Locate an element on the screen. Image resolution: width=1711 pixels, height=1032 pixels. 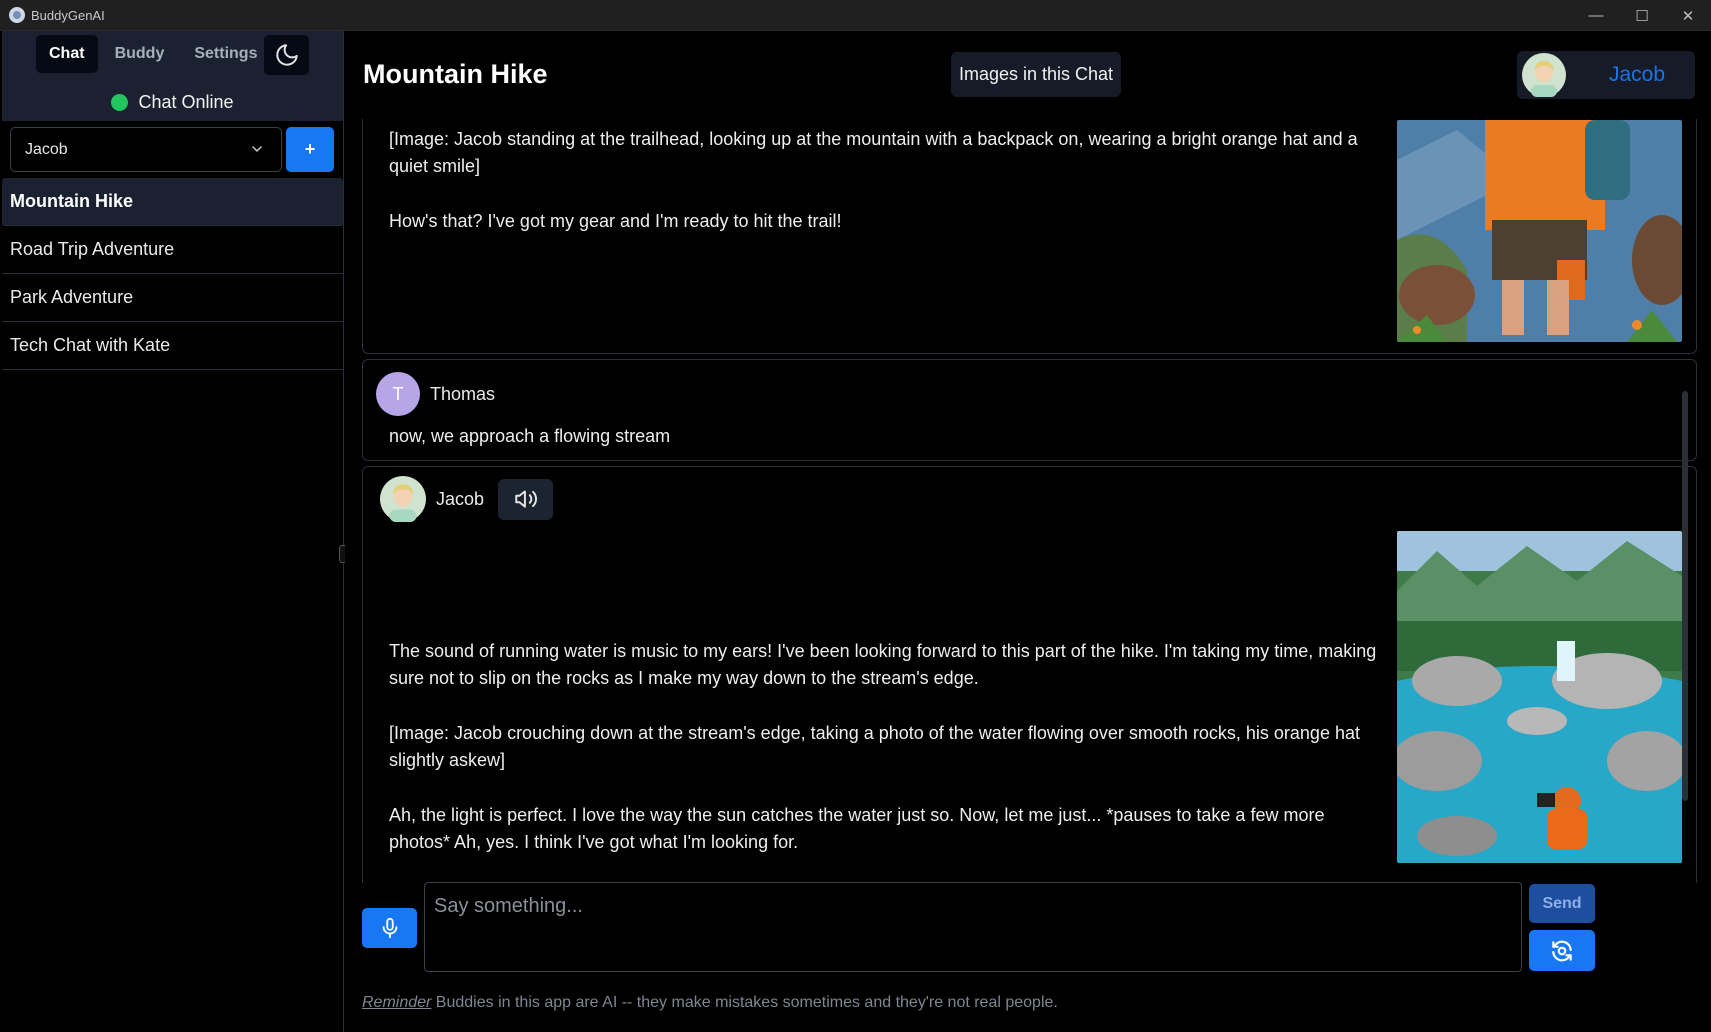
message-sender: T Thomas is located at coordinates (435, 394).